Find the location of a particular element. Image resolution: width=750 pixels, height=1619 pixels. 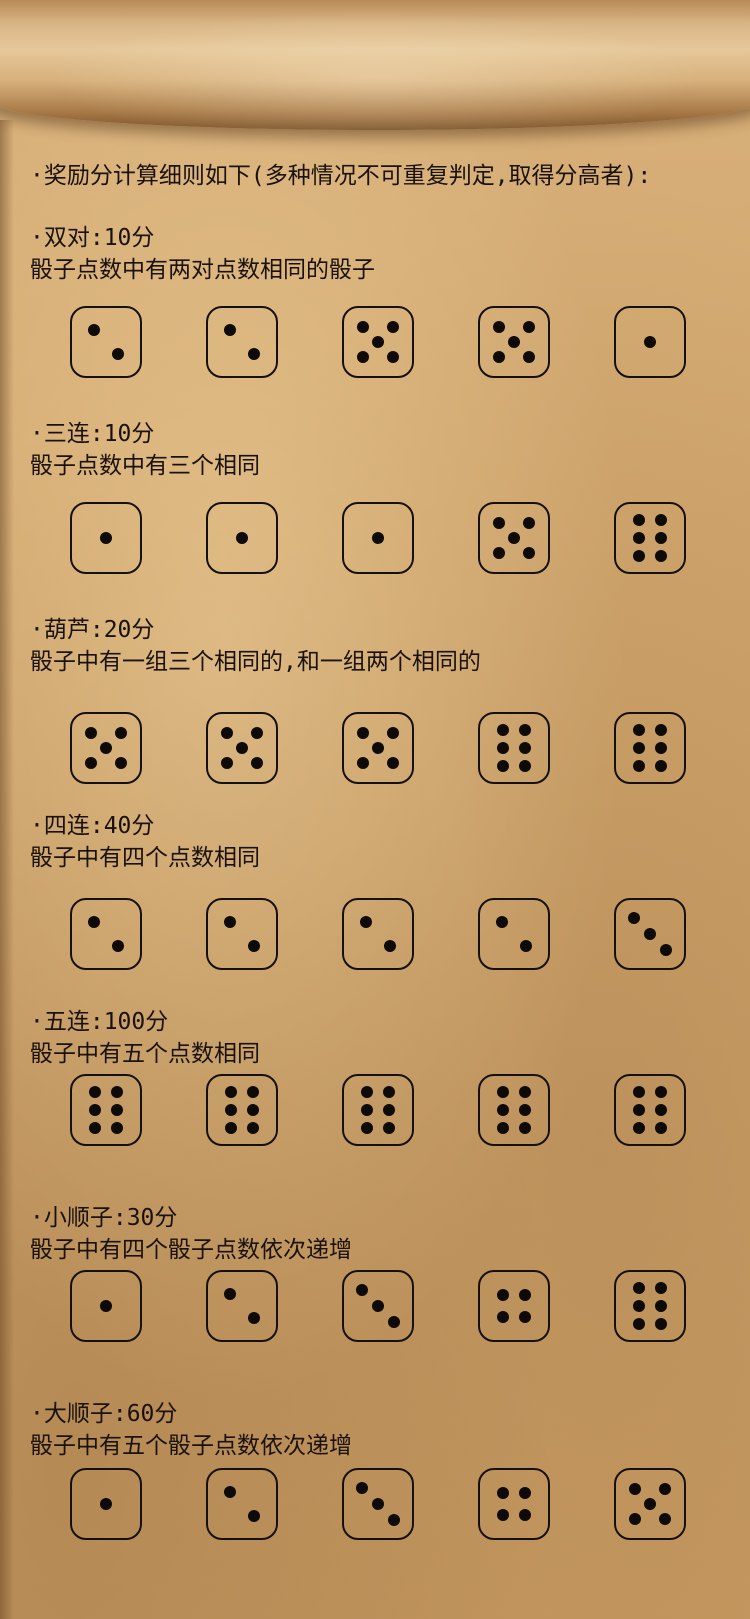

rule-title: ·五连:100分 is located at coordinates (99, 1022).